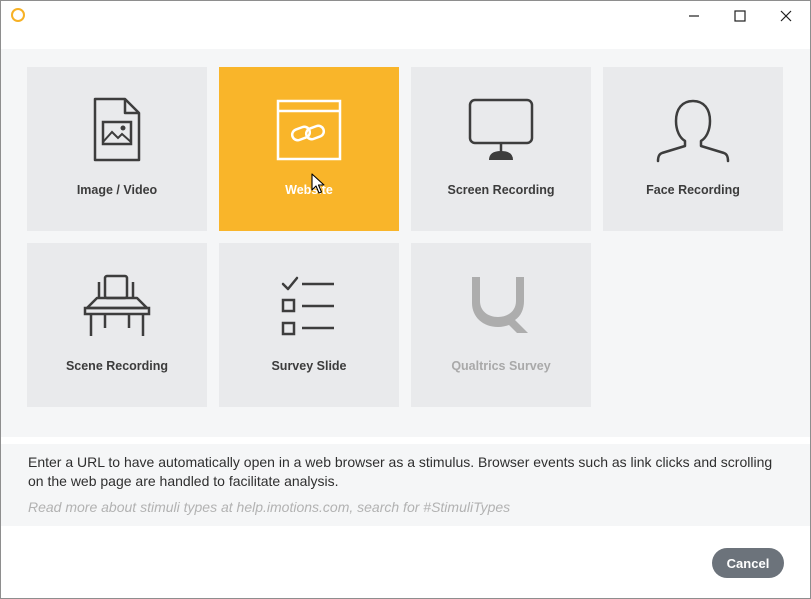 This screenshot has width=811, height=599. I want to click on desk-icon, so click(117, 305).